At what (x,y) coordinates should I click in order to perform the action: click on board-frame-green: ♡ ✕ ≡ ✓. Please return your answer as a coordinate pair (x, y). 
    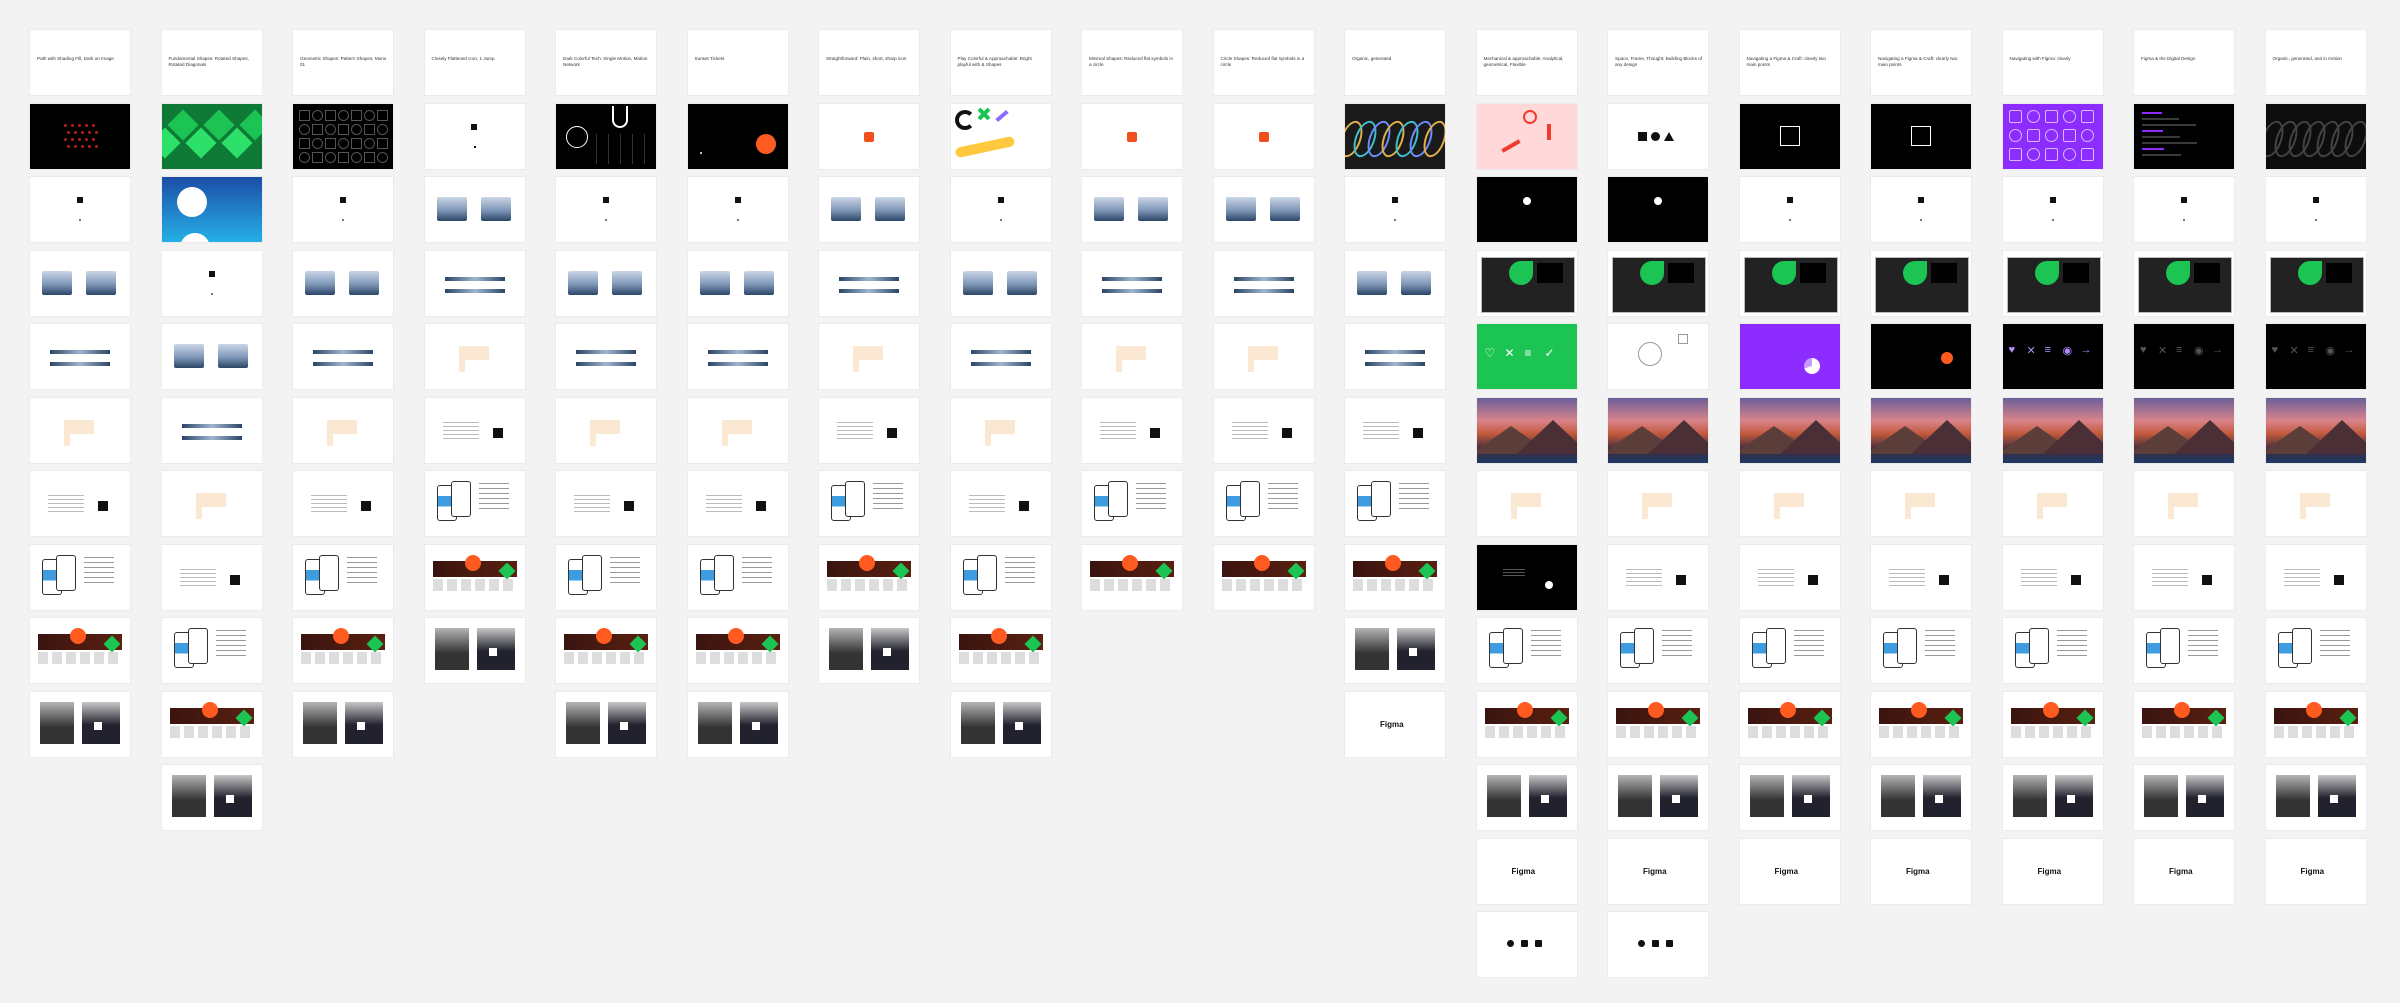
    Looking at the image, I should click on (1526, 356).